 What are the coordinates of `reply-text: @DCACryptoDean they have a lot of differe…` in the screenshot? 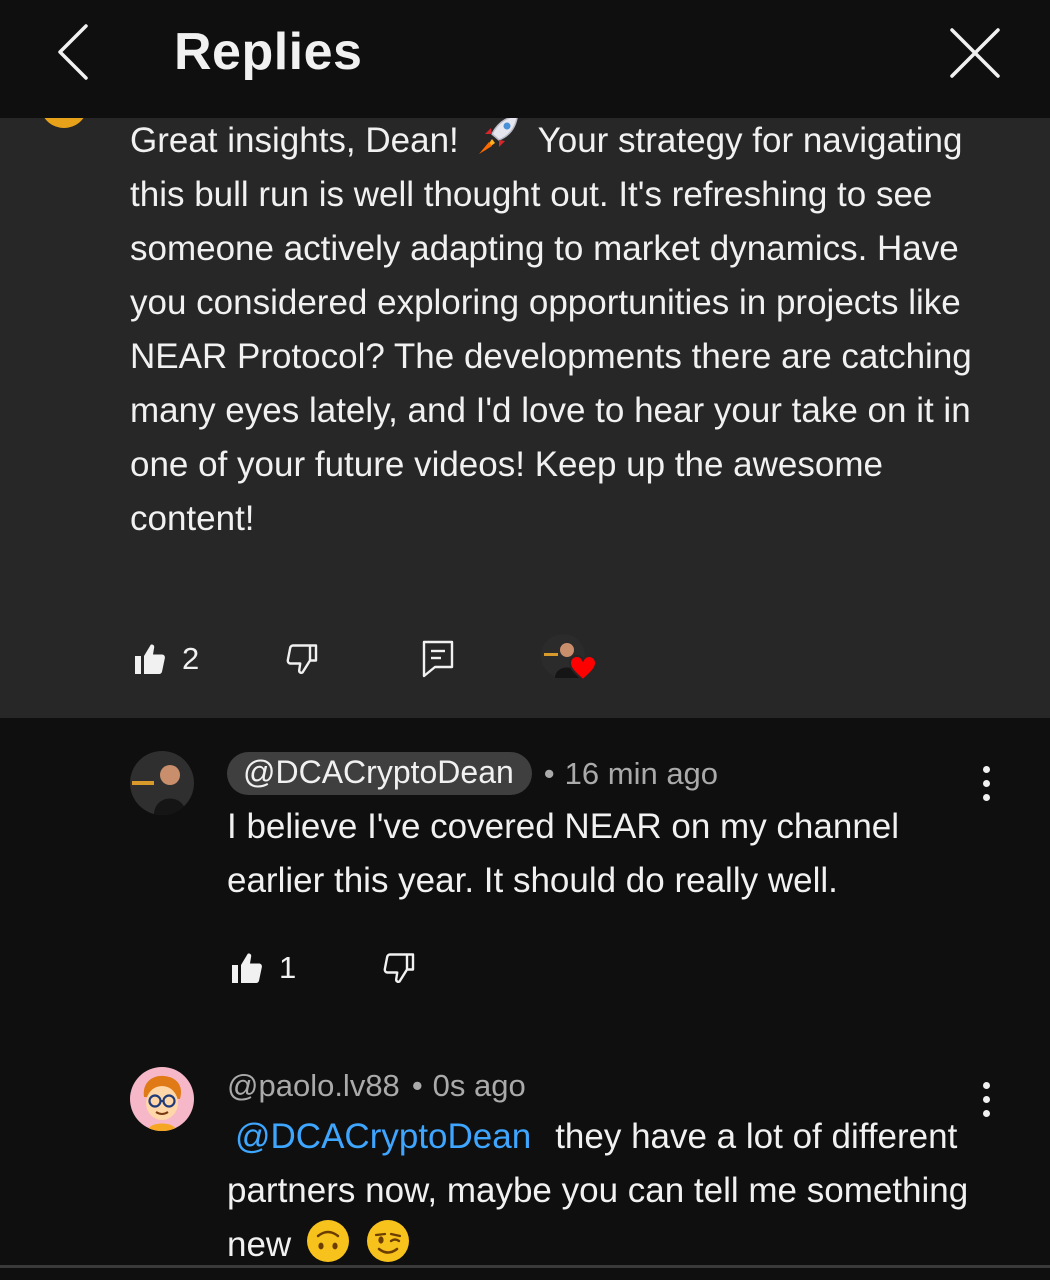 It's located at (607, 1191).